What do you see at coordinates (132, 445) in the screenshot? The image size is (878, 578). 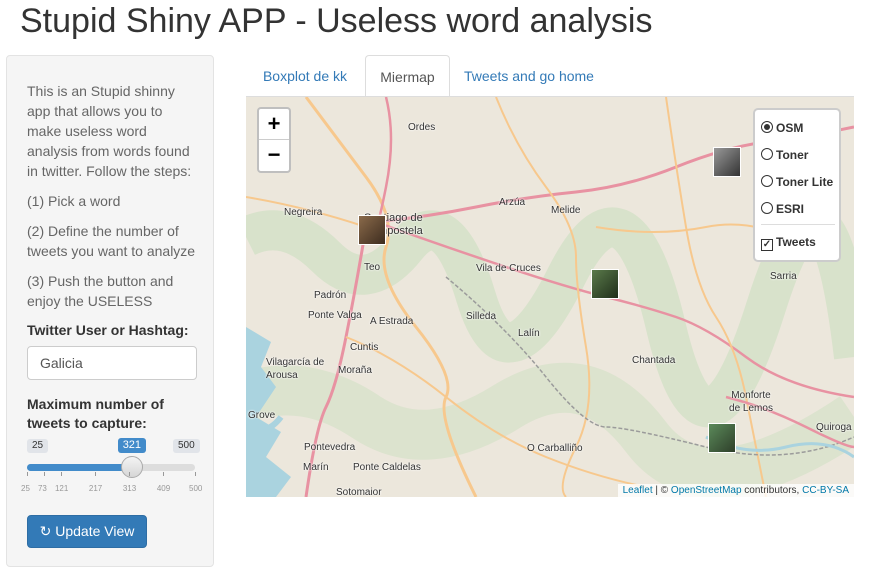 I see `slider-value-label: 321` at bounding box center [132, 445].